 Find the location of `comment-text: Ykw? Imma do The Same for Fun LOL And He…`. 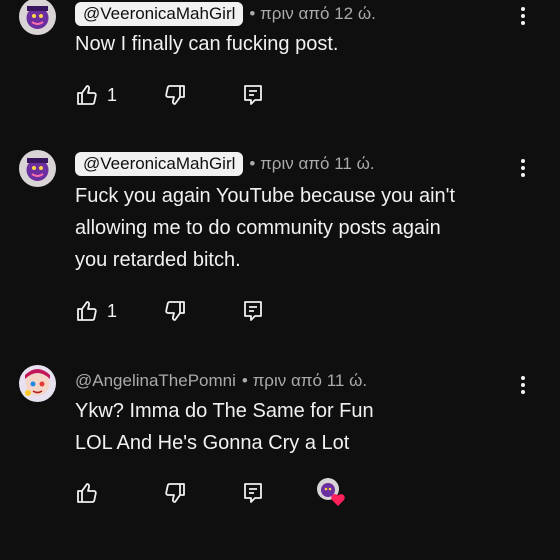

comment-text: Ykw? Imma do The Same for Fun LOL And He… is located at coordinates (295, 427).